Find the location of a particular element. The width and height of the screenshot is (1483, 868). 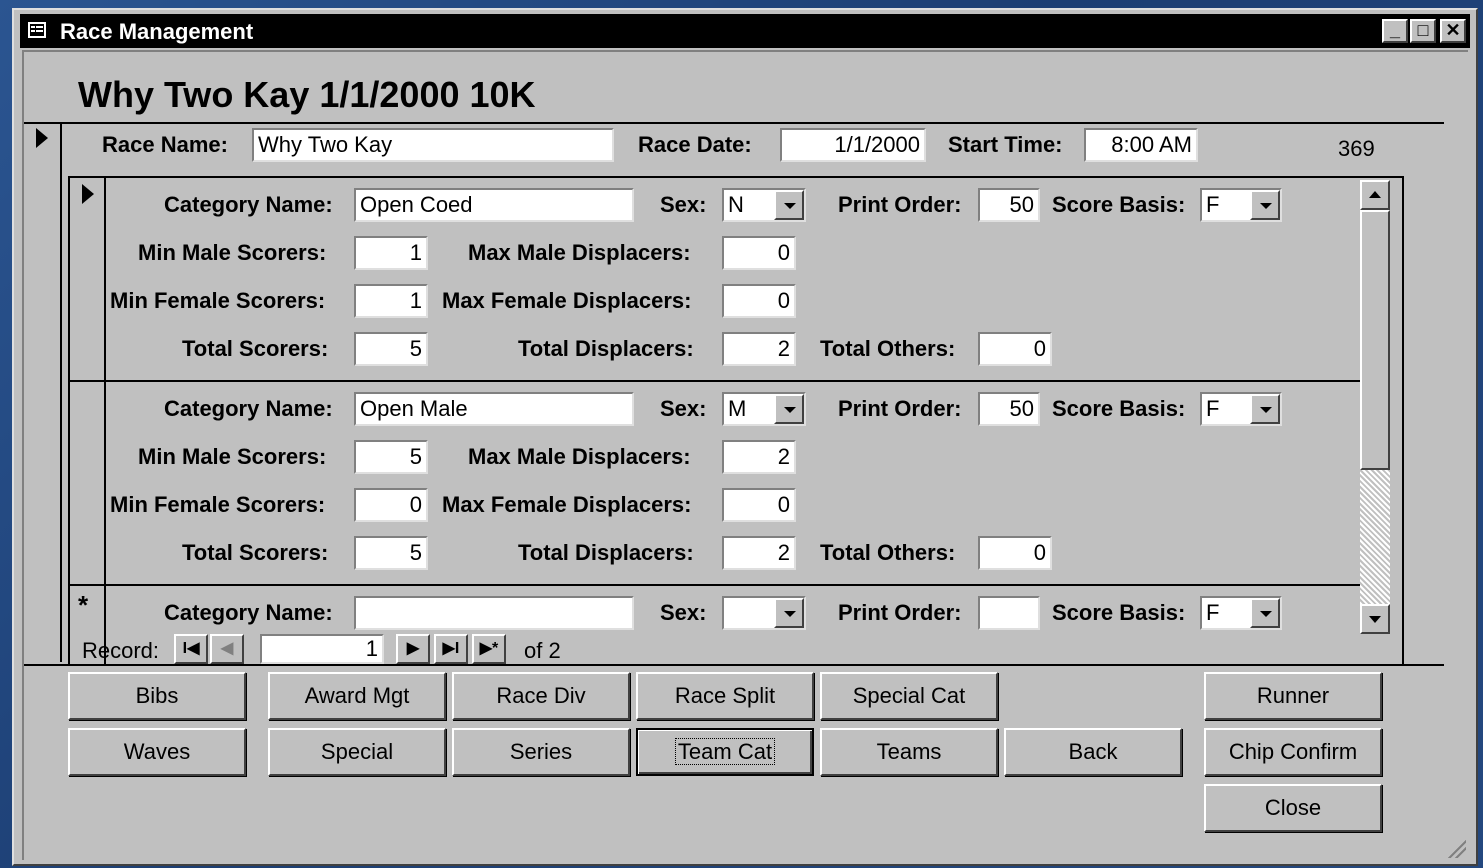

award-mgt-label: Award Mgt is located at coordinates (357, 695).